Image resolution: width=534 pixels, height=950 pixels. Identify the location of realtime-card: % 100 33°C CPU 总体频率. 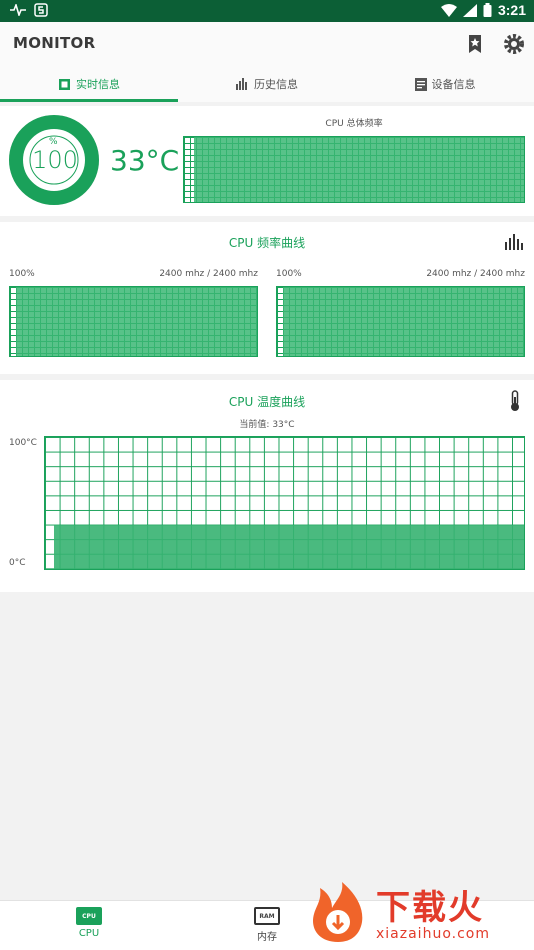
(267, 161).